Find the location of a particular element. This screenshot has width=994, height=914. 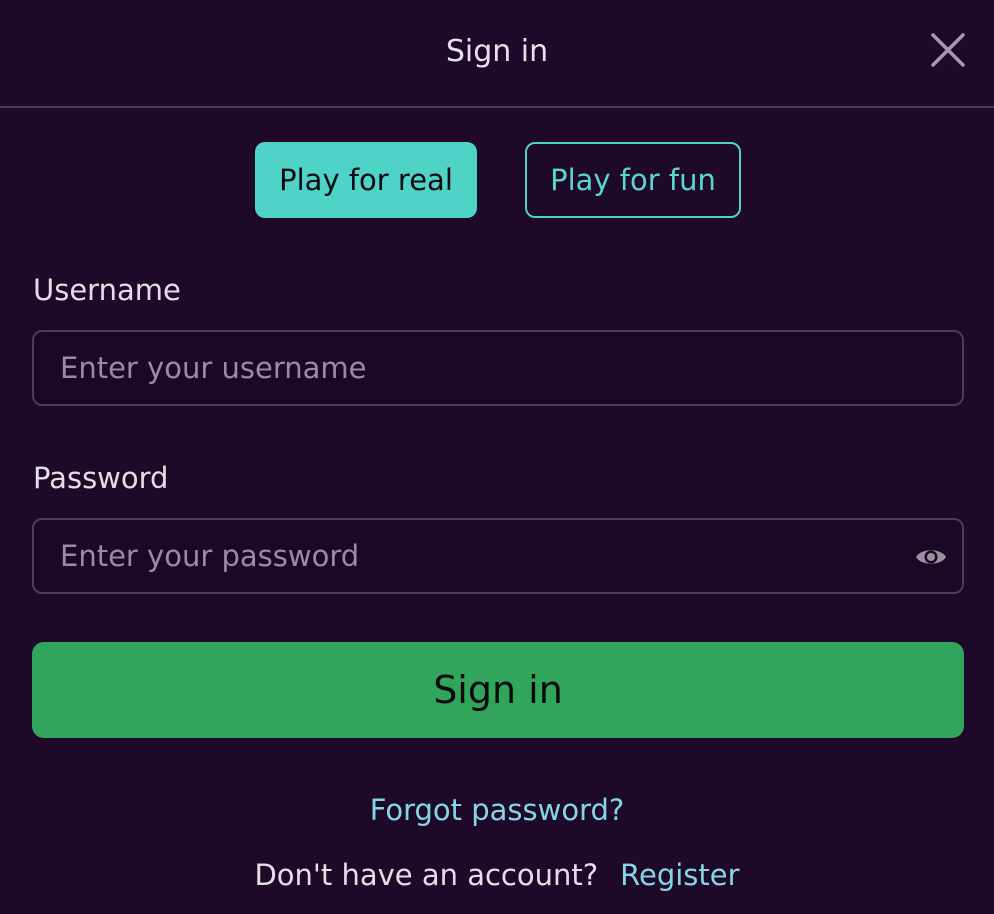

username-field-wrapper is located at coordinates (498, 368).